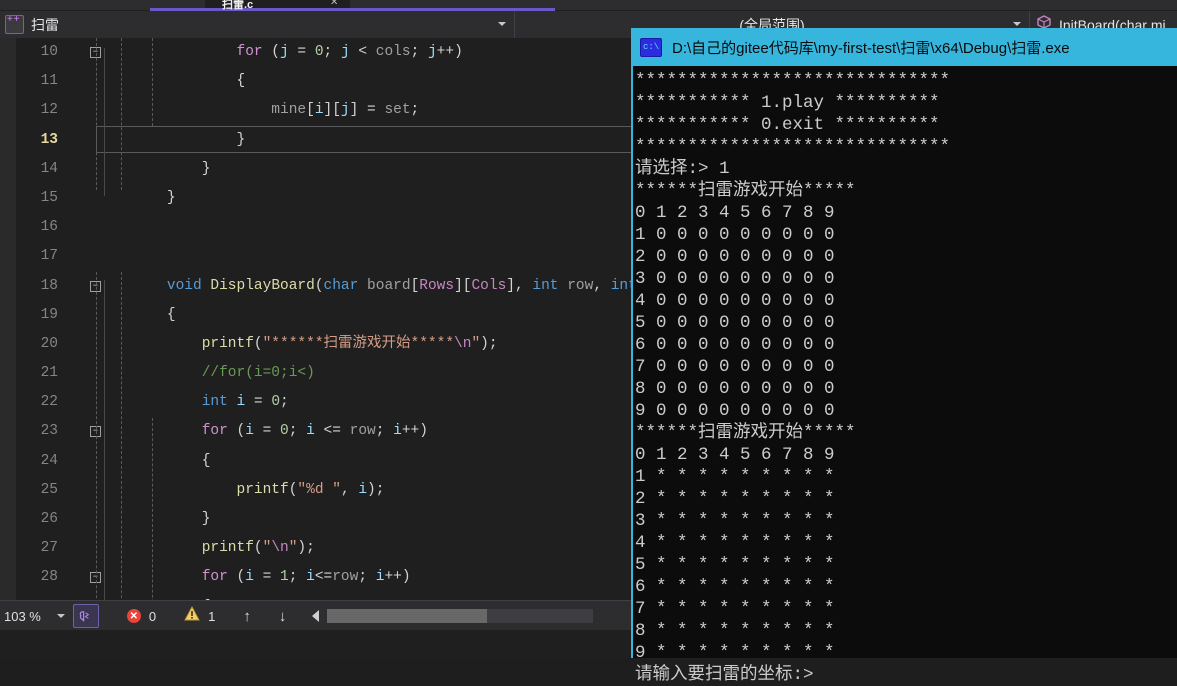 This screenshot has height=686, width=1177. I want to click on console-line: 2 * * * * * * * * *, so click(735, 499).